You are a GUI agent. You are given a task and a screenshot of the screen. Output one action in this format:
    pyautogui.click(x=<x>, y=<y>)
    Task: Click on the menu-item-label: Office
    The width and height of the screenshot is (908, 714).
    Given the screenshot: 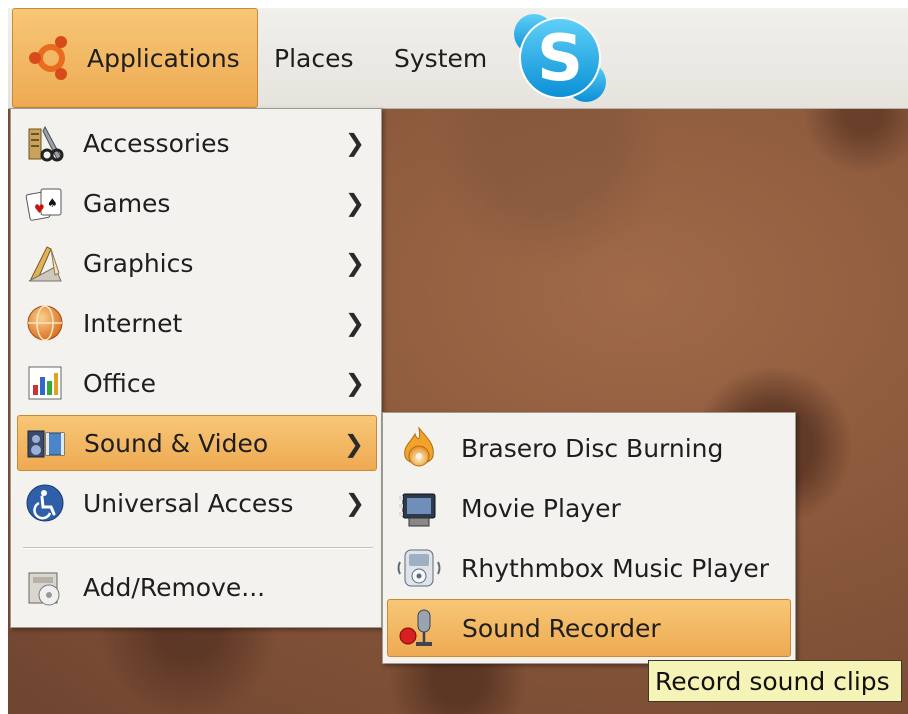 What is the action you would take?
    pyautogui.click(x=119, y=383)
    